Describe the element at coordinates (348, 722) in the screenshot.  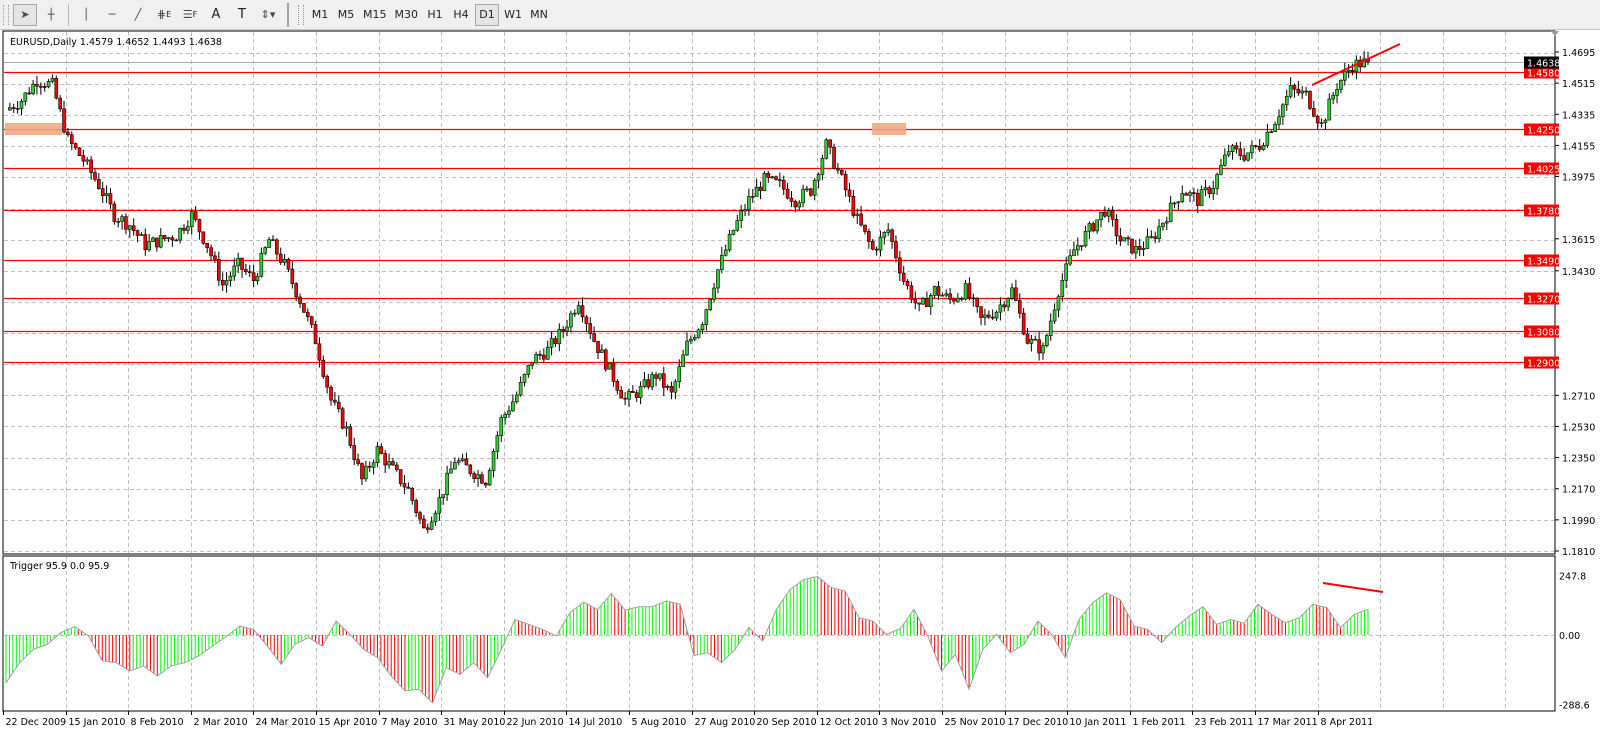
I see `x-tick-label: 15 Apr 2010` at that location.